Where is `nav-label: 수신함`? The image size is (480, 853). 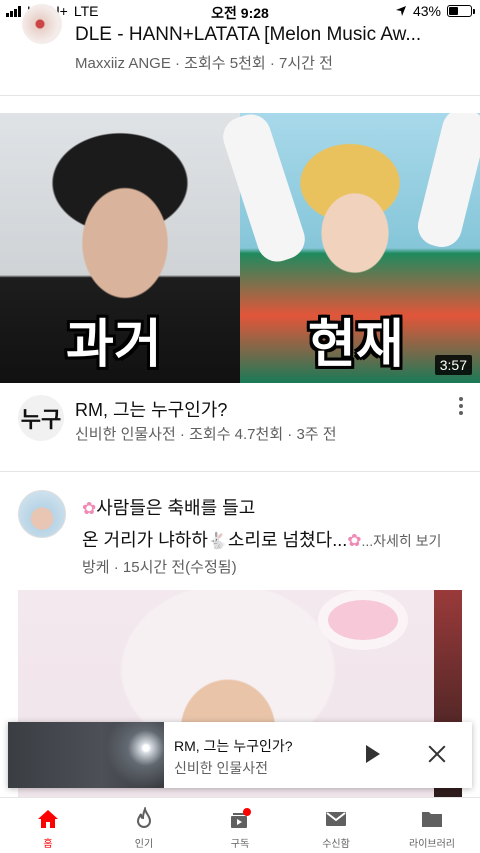 nav-label: 수신함 is located at coordinates (336, 844).